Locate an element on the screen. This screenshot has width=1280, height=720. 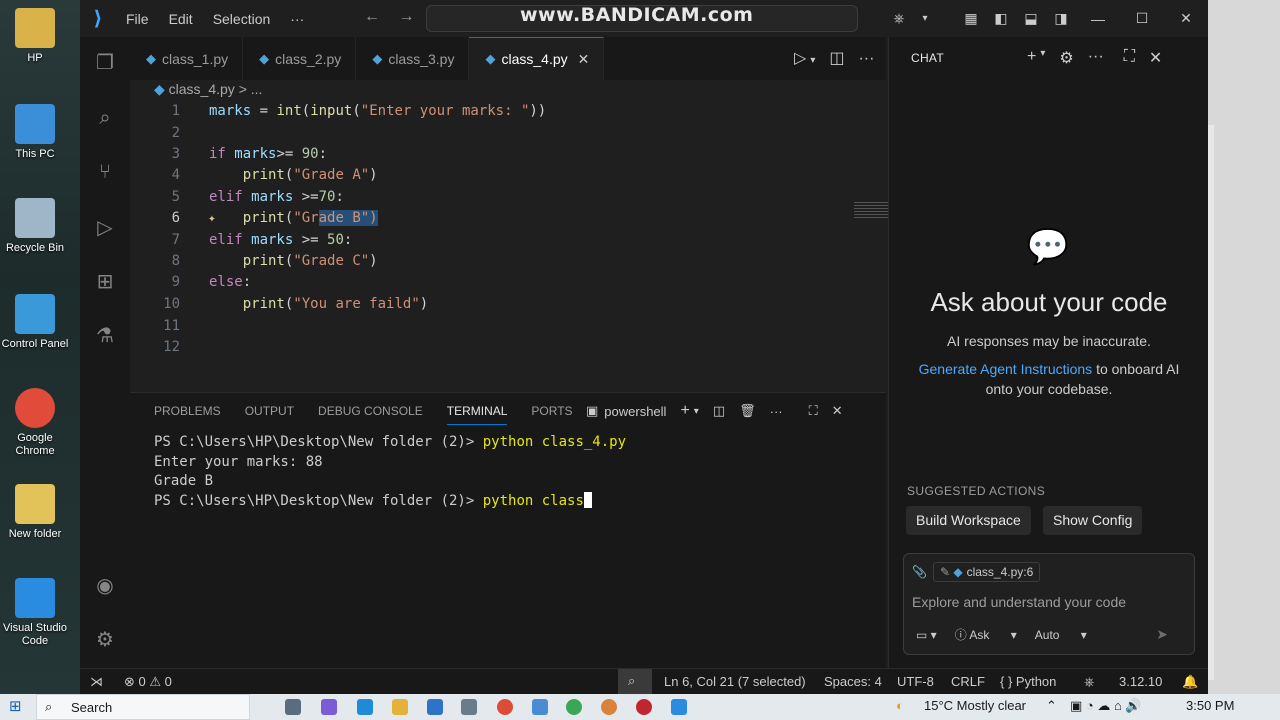
tray-overflow-icon: ⌃ is located at coordinates (1051, 706).